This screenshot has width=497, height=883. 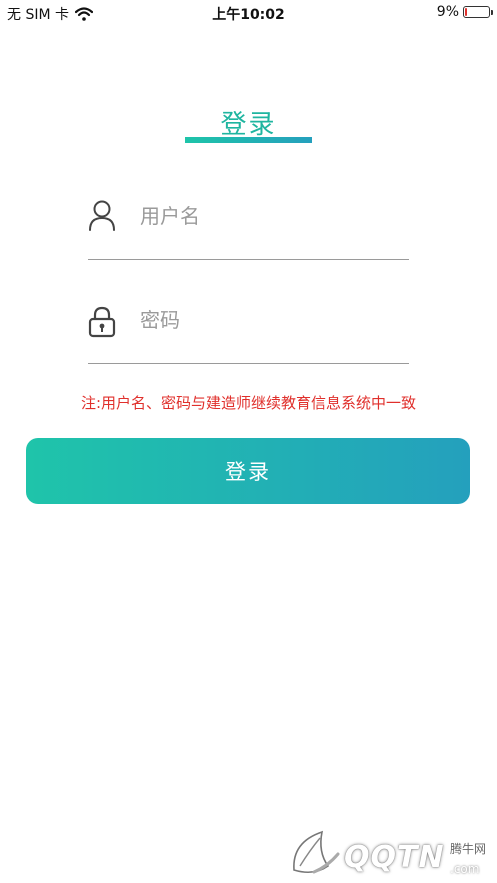 What do you see at coordinates (270, 320) in the screenshot?
I see `password-input` at bounding box center [270, 320].